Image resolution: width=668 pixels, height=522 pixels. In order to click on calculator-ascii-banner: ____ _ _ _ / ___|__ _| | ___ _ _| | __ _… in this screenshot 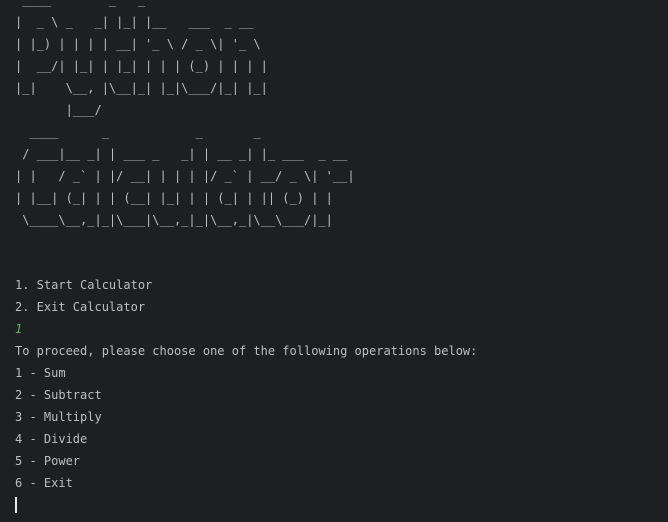, I will do `click(185, 176)`.